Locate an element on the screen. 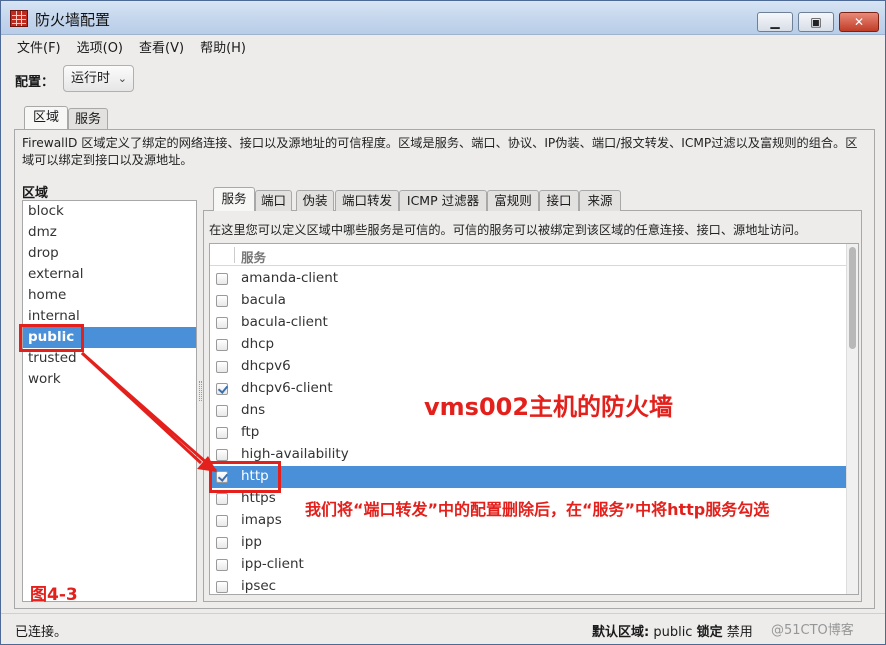 Image resolution: width=886 pixels, height=645 pixels. connection-status: 已连接。 is located at coordinates (41, 632).